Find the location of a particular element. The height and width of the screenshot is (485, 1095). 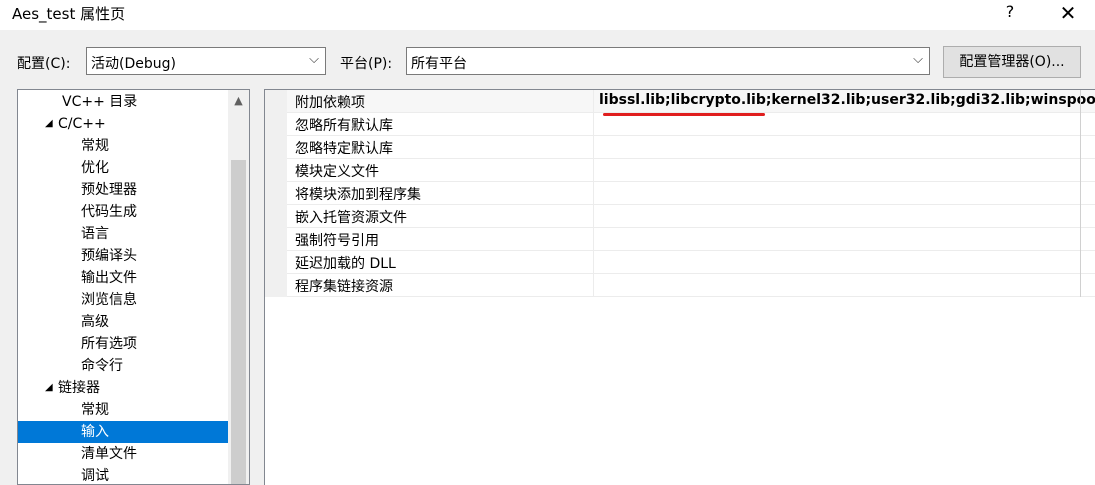

platform-label: 平台(P): is located at coordinates (366, 64).